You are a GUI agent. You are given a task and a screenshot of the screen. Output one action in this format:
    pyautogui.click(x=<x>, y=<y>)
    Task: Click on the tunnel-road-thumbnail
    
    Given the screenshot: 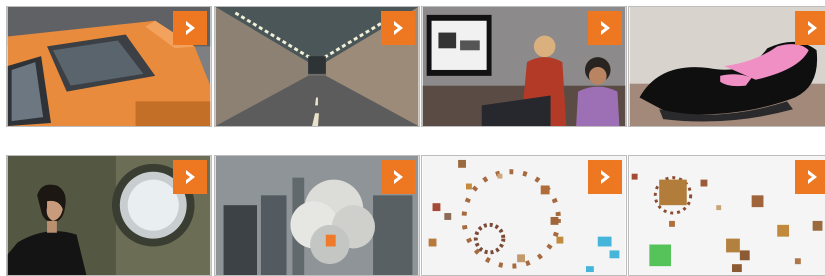 What is the action you would take?
    pyautogui.click(x=317, y=66)
    